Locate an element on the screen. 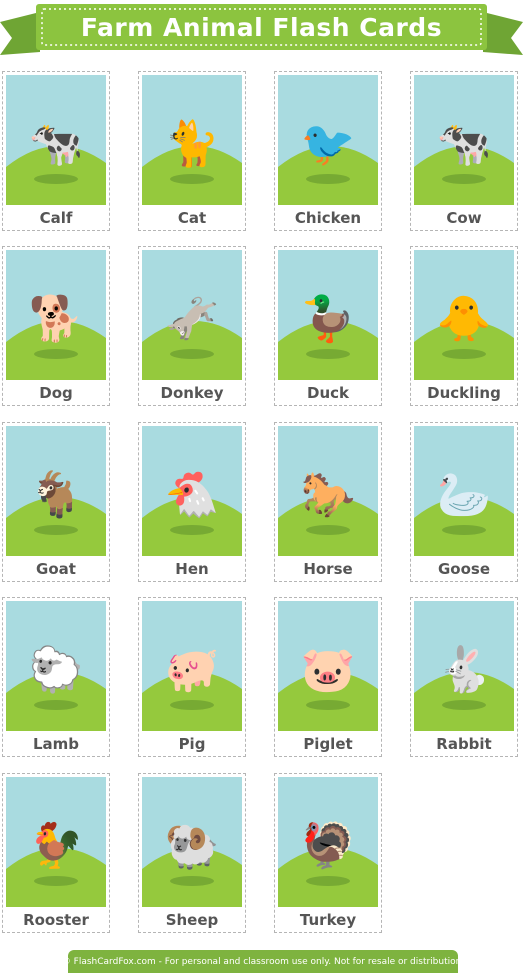 This screenshot has width=523, height=973. card-picture: 🦆 is located at coordinates (328, 315).